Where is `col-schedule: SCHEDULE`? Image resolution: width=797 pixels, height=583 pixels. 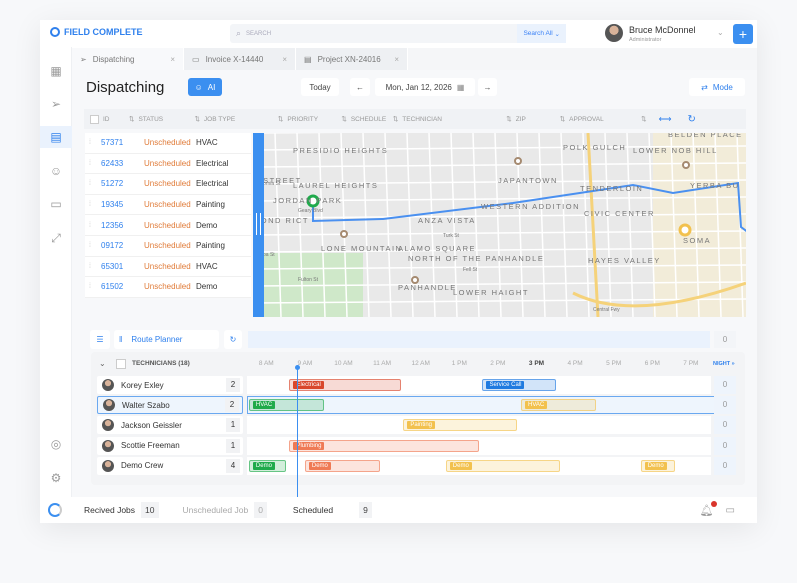
col-schedule: SCHEDULE is located at coordinates (370, 119).